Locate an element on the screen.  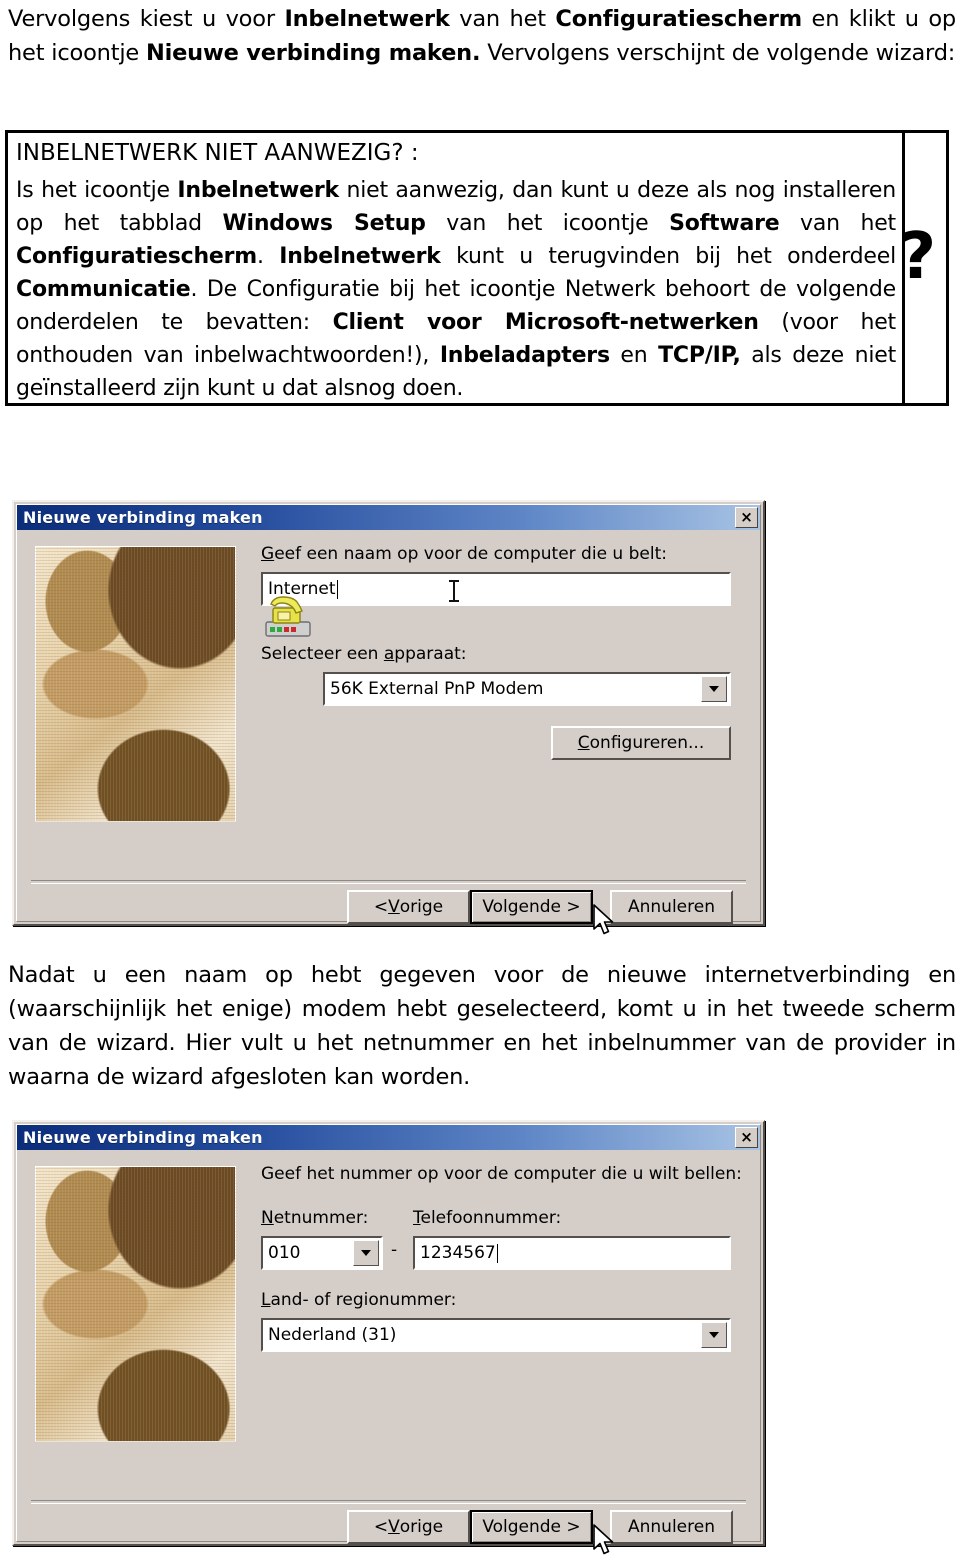
body-text: Is het icoontje is located at coordinates (97, 190).